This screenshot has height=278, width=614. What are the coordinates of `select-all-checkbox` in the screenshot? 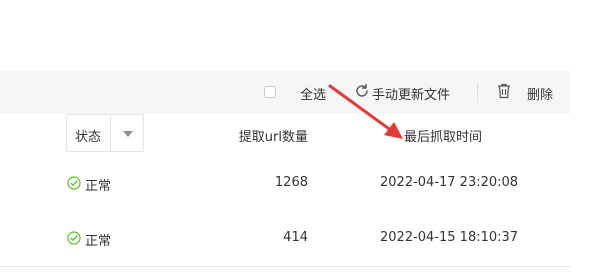 It's located at (270, 92).